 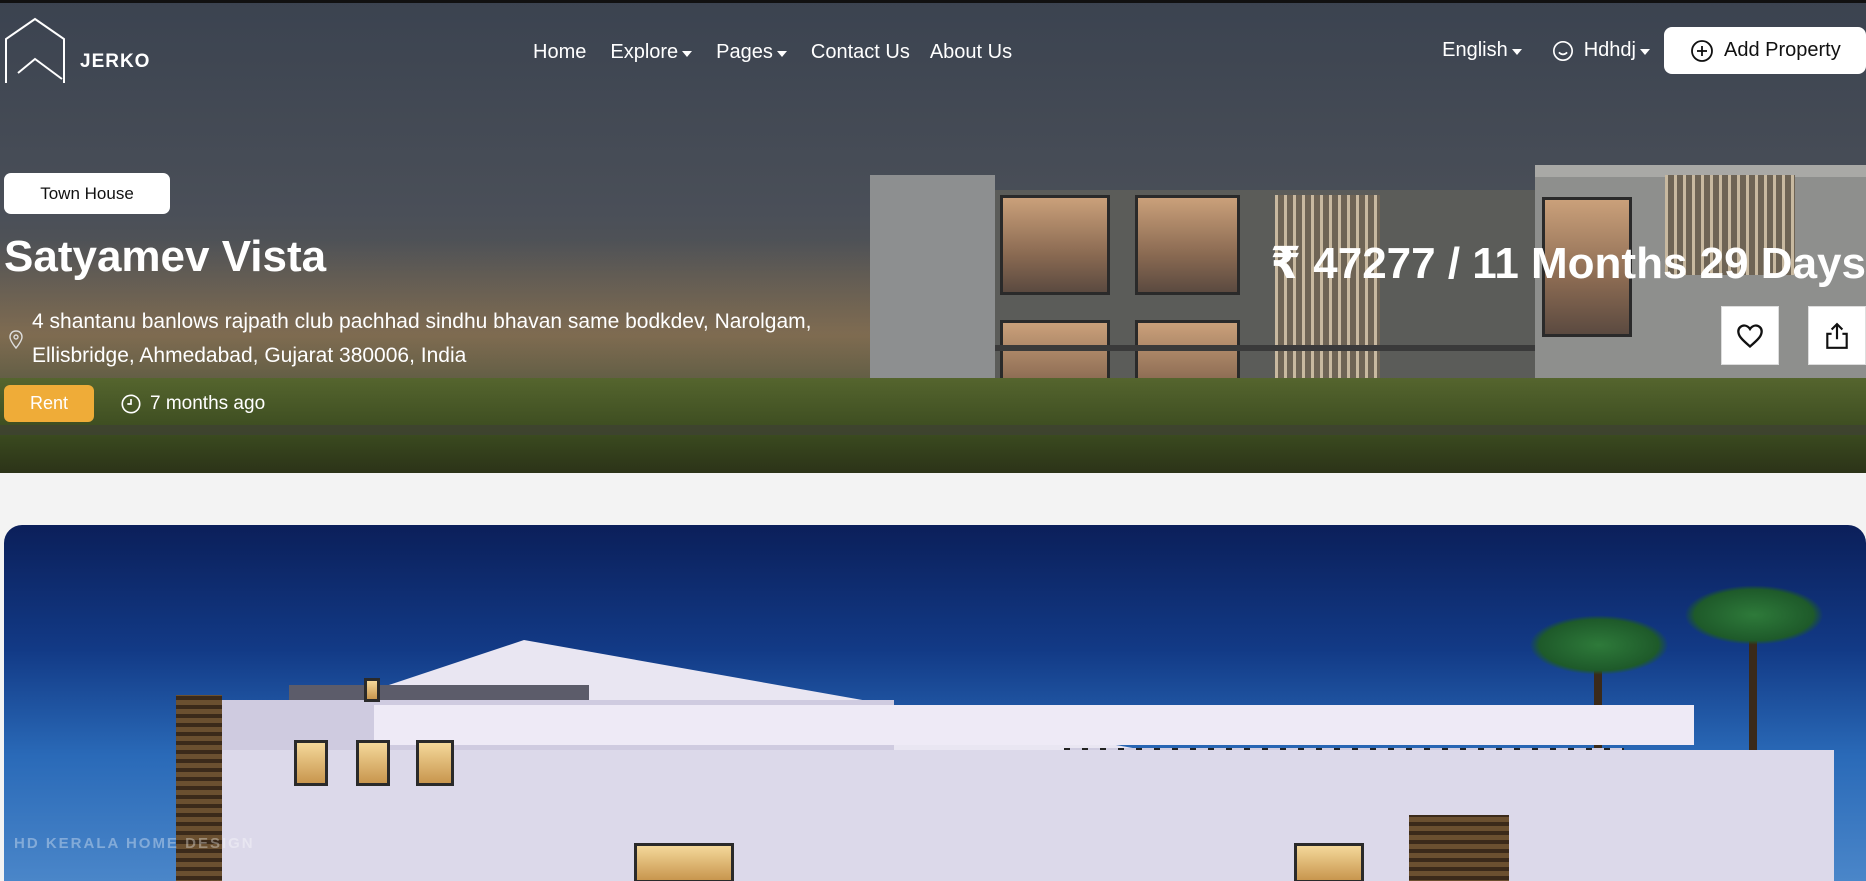 What do you see at coordinates (165, 256) in the screenshot?
I see `property-title: Satyamev Vista` at bounding box center [165, 256].